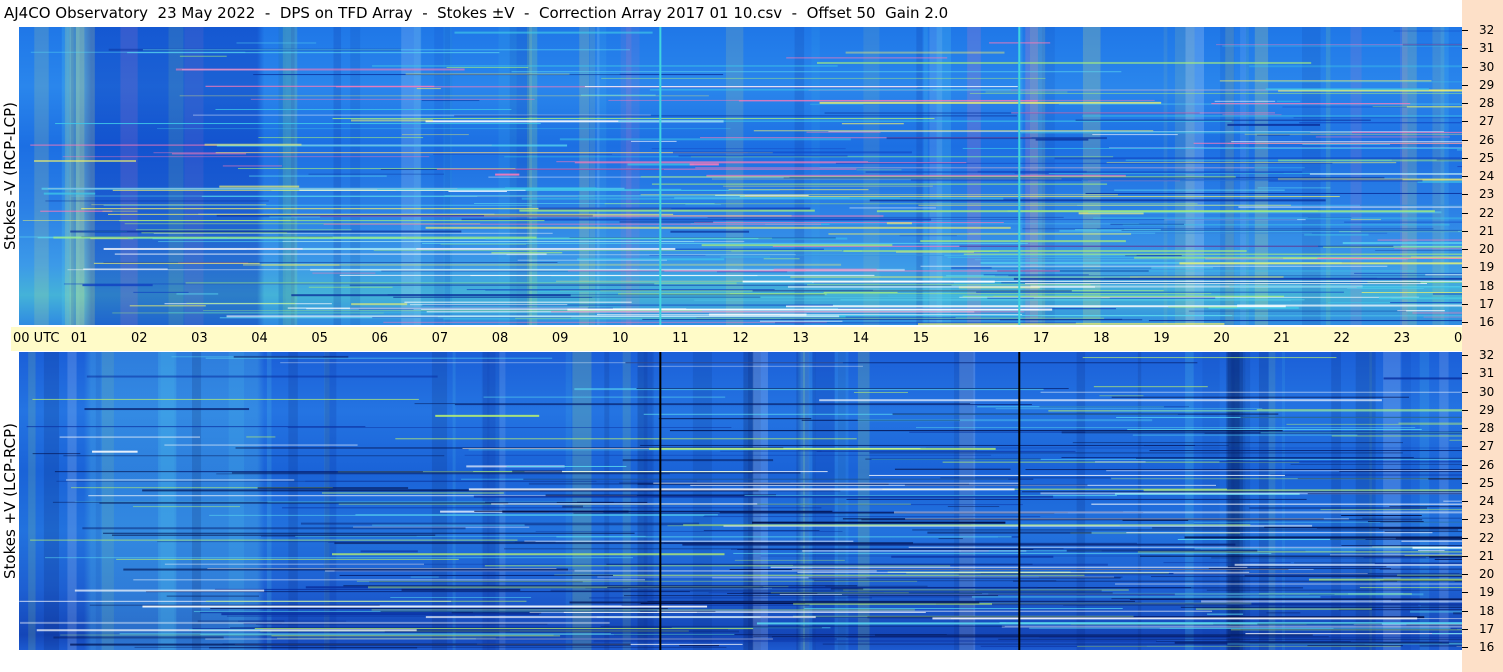 The image size is (1503, 672). I want to click on freq-tick-label: 24, so click(1487, 501).